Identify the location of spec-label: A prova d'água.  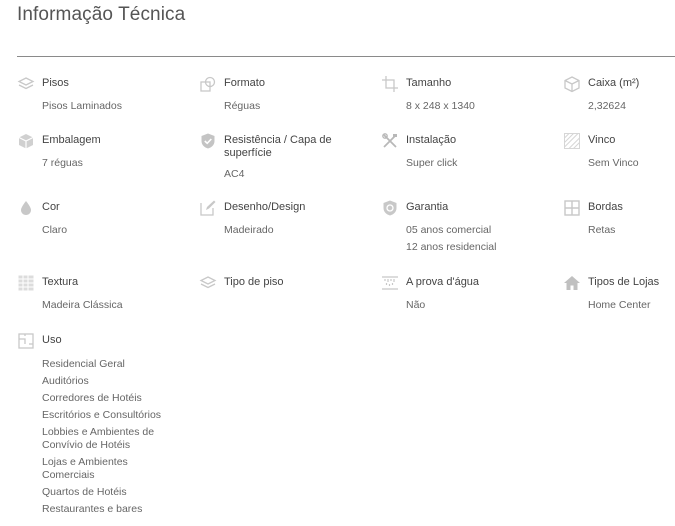
(443, 282).